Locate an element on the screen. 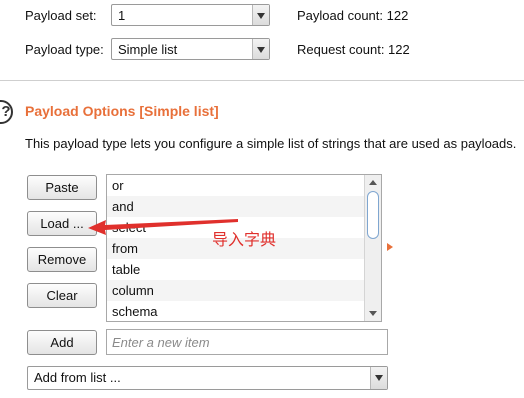  list-item: or is located at coordinates (244, 185).